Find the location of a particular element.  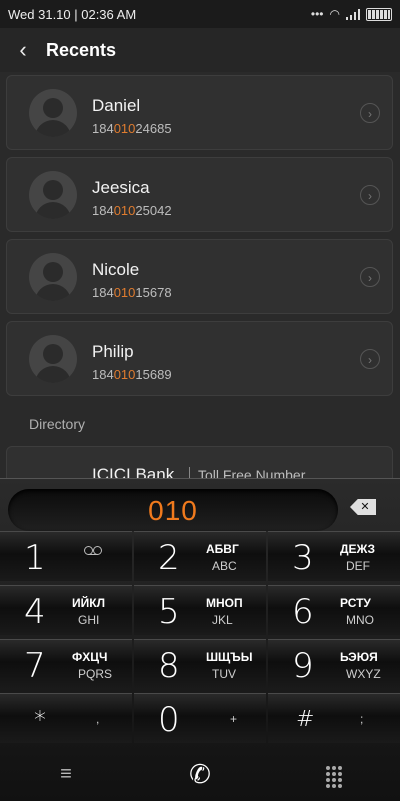

battery-icon is located at coordinates (379, 14).